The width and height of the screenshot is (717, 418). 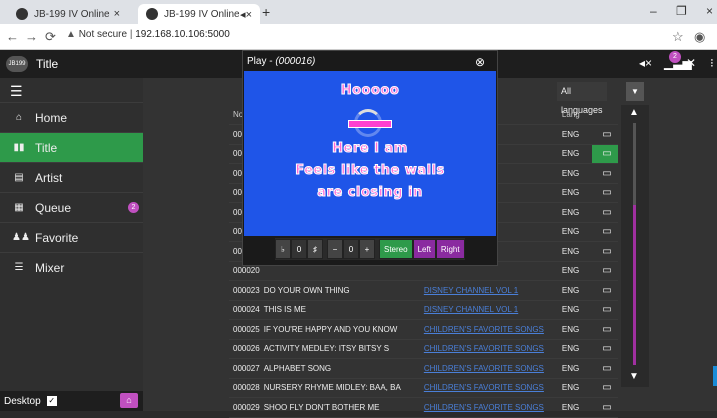 I want to click on warning-icon: ▲, so click(x=72, y=34).